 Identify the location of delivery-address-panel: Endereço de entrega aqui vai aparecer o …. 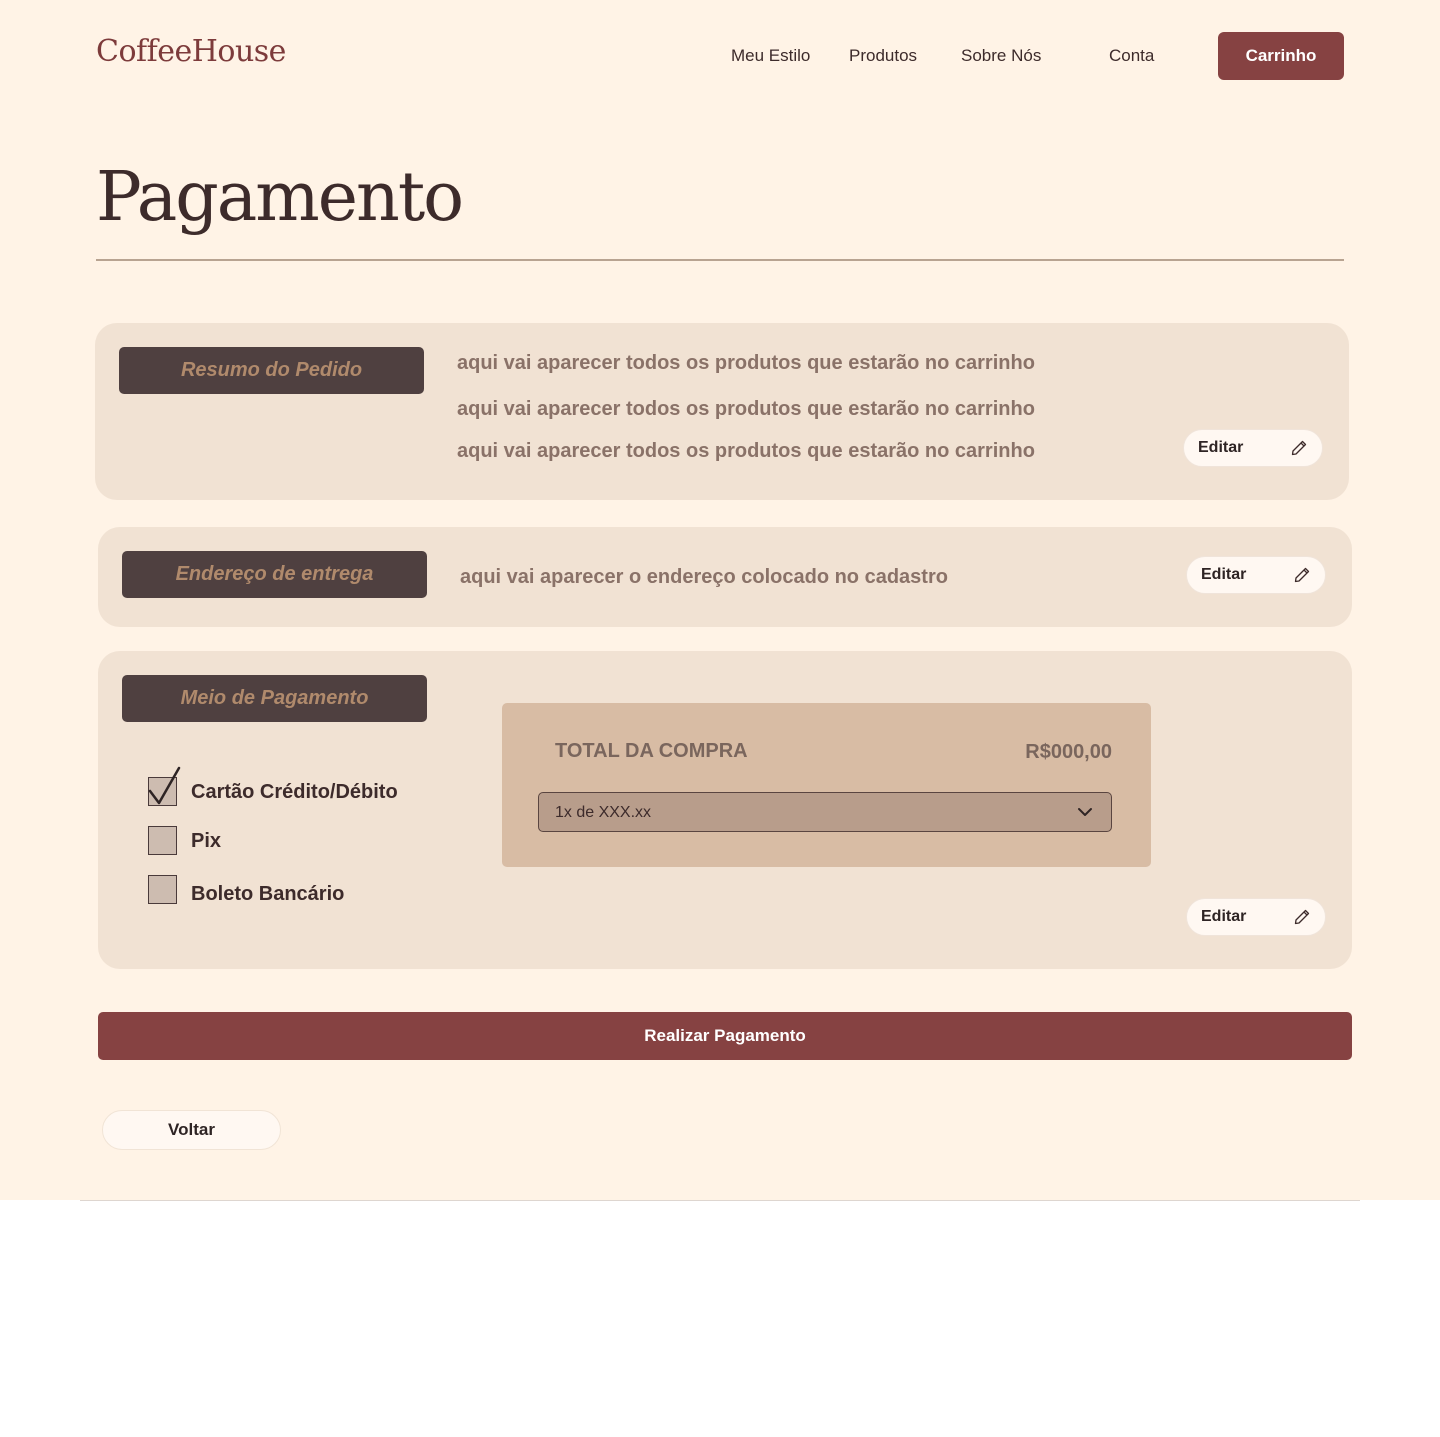
(725, 577).